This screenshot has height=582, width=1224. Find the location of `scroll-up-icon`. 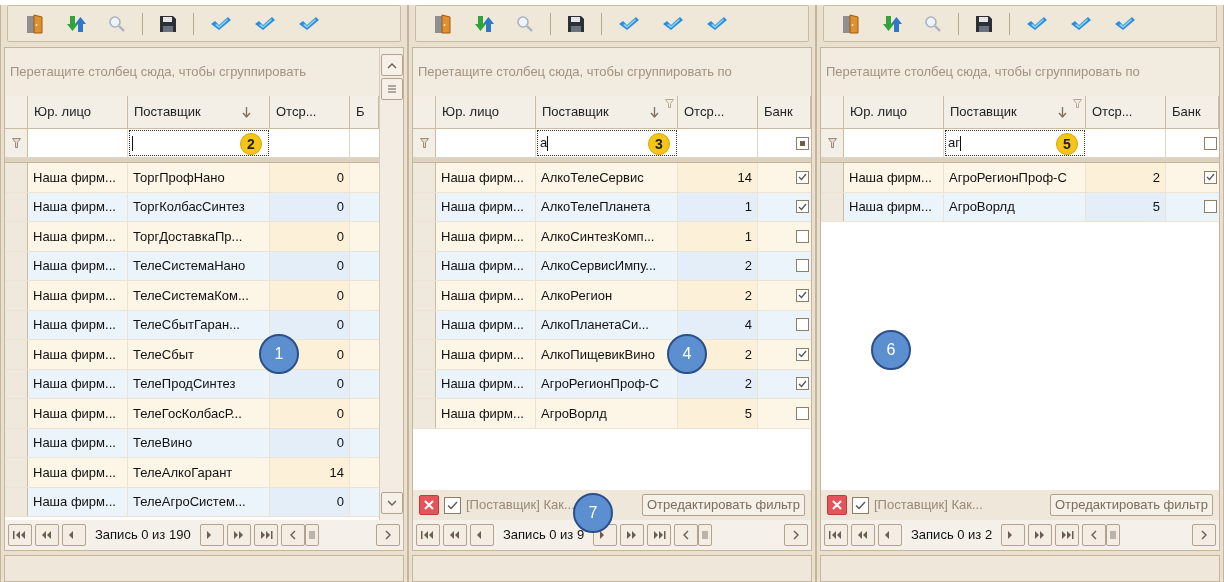

scroll-up-icon is located at coordinates (391, 65).